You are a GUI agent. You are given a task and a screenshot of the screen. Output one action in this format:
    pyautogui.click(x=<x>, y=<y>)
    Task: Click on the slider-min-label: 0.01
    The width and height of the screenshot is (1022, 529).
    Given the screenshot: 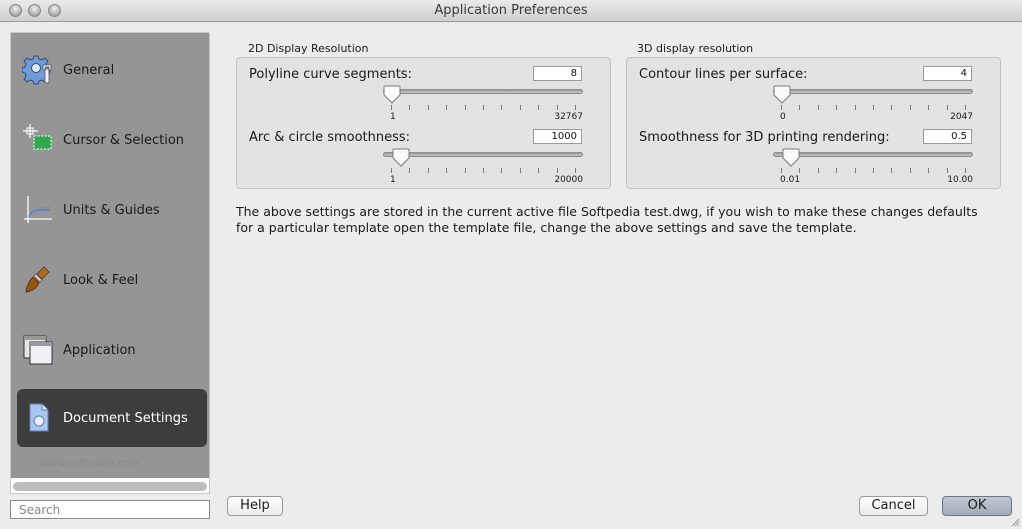 What is the action you would take?
    pyautogui.click(x=790, y=180)
    